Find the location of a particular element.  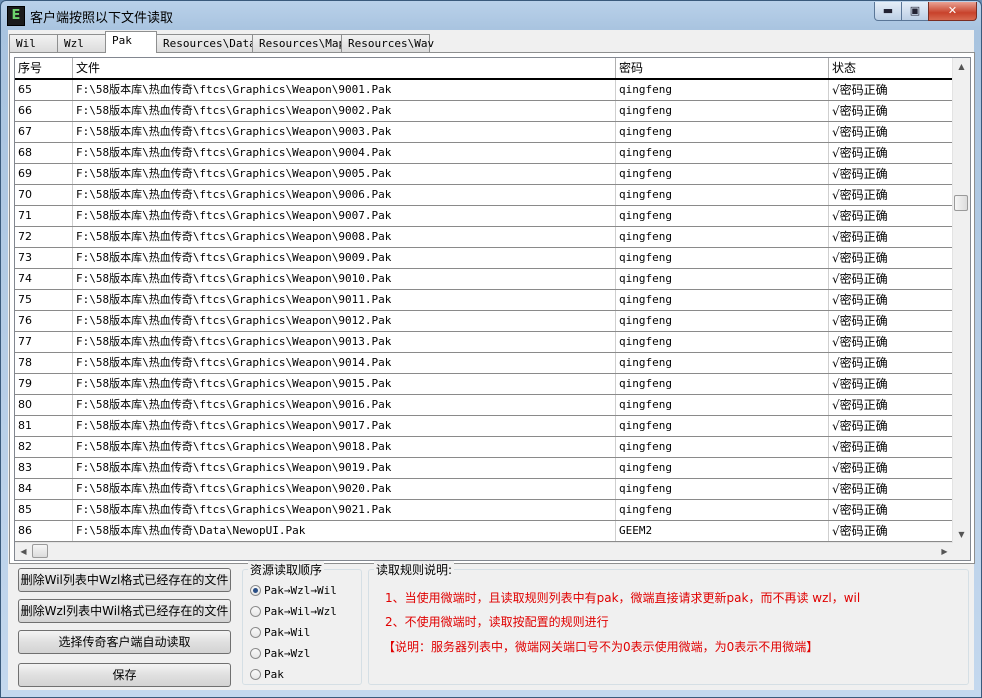

tab-resources-data: Resources\Data is located at coordinates (206, 43).